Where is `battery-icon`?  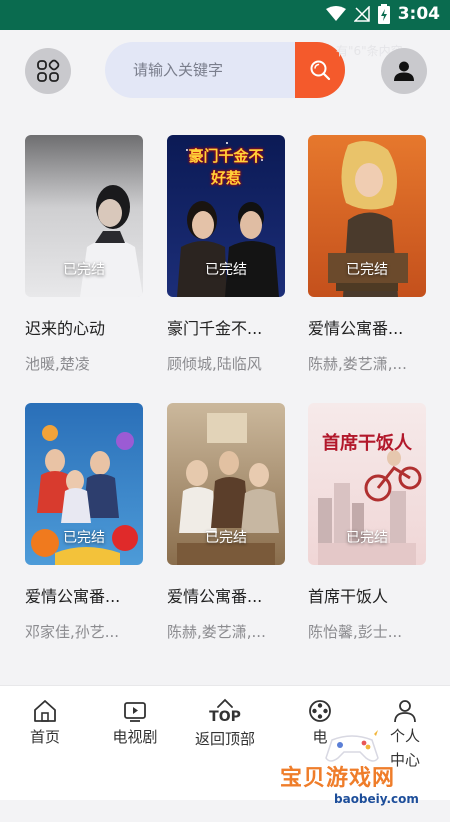
battery-icon is located at coordinates (383, 14).